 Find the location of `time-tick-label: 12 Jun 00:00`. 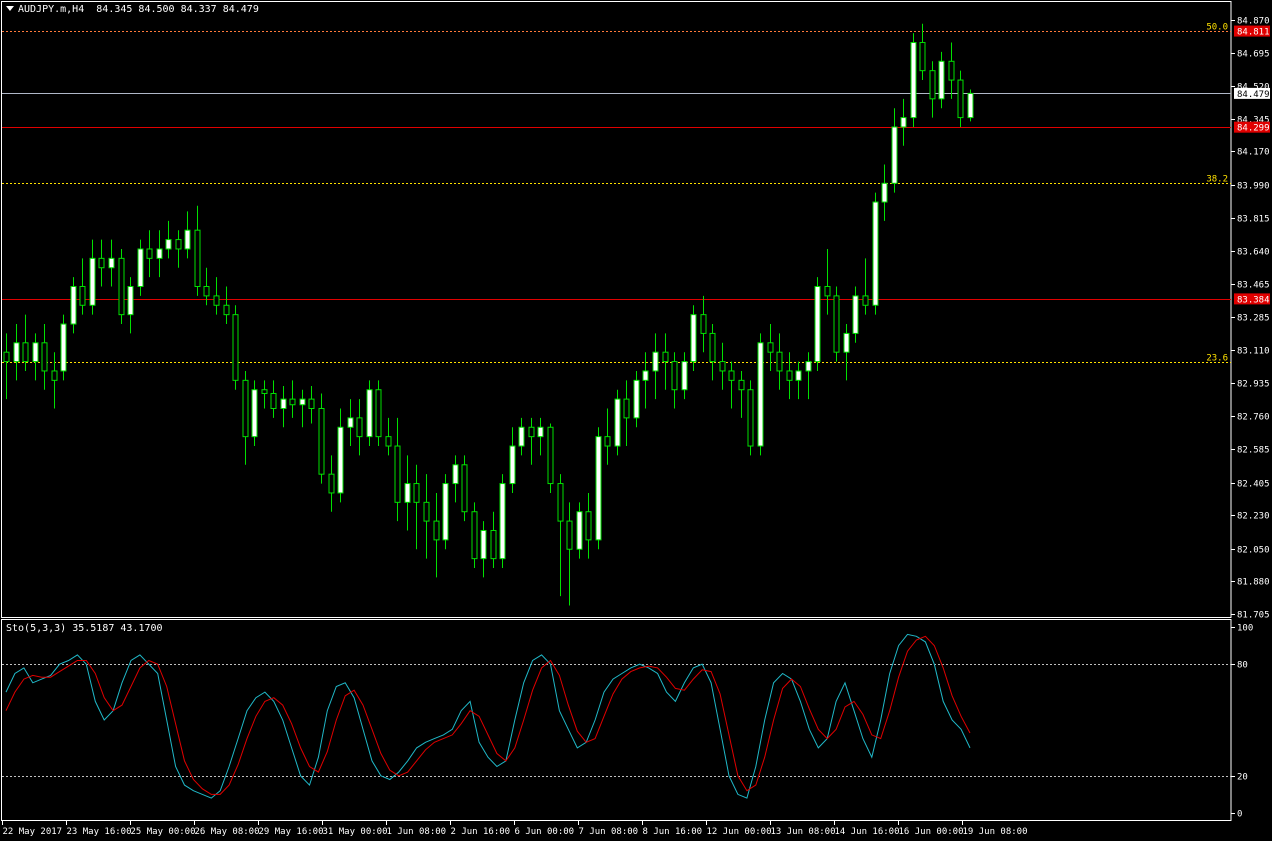

time-tick-label: 12 Jun 00:00 is located at coordinates (739, 832).